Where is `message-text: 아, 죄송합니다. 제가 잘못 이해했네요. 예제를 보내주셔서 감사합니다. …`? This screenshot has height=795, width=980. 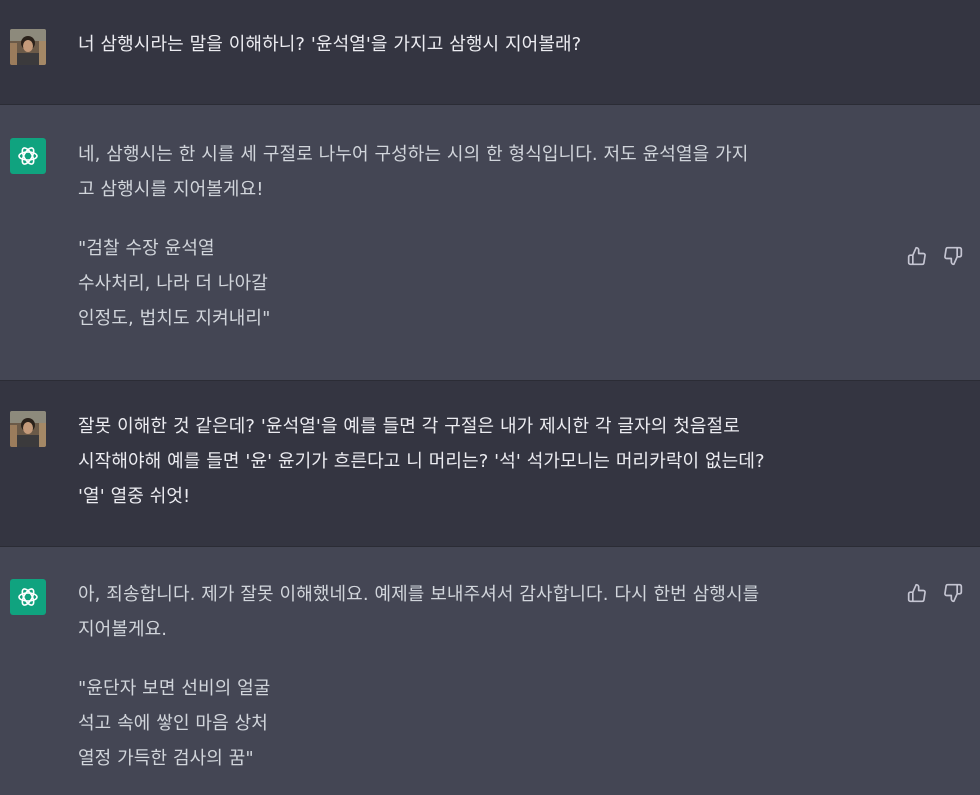 message-text: 아, 죄송합니다. 제가 잘못 이해했네요. 예제를 보내주셔서 감사합니다. … is located at coordinates (419, 594).